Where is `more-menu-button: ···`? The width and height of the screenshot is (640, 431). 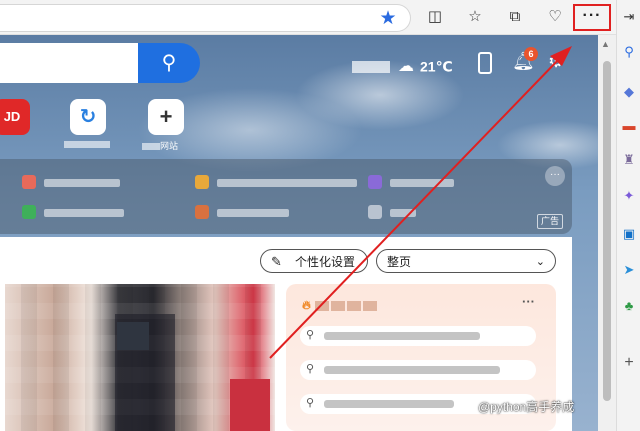 more-menu-button: ··· is located at coordinates (592, 17).